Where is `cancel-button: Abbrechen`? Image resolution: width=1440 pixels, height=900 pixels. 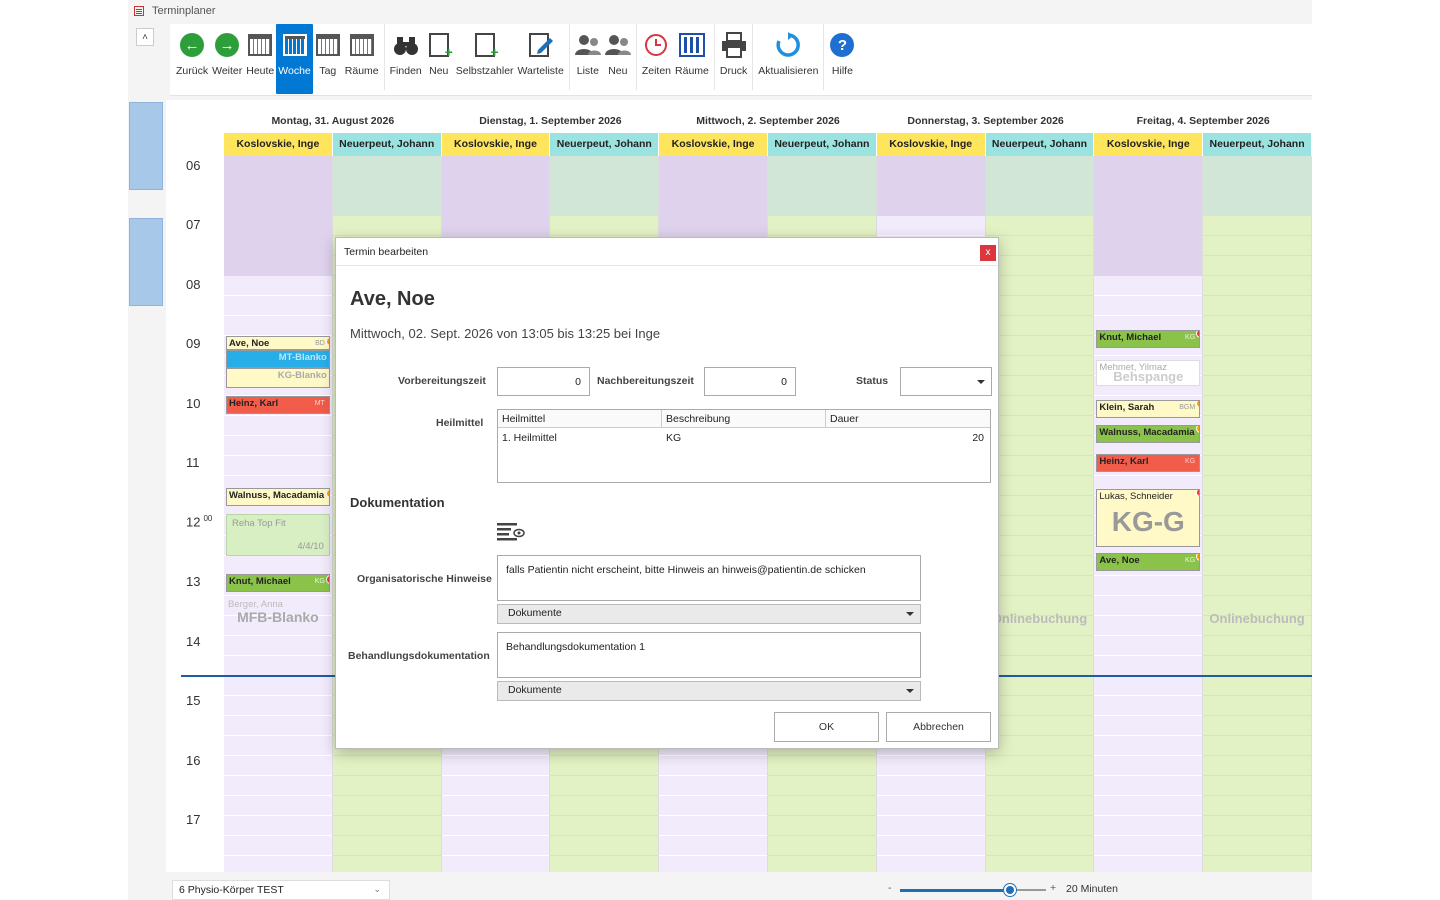 cancel-button: Abbrechen is located at coordinates (938, 727).